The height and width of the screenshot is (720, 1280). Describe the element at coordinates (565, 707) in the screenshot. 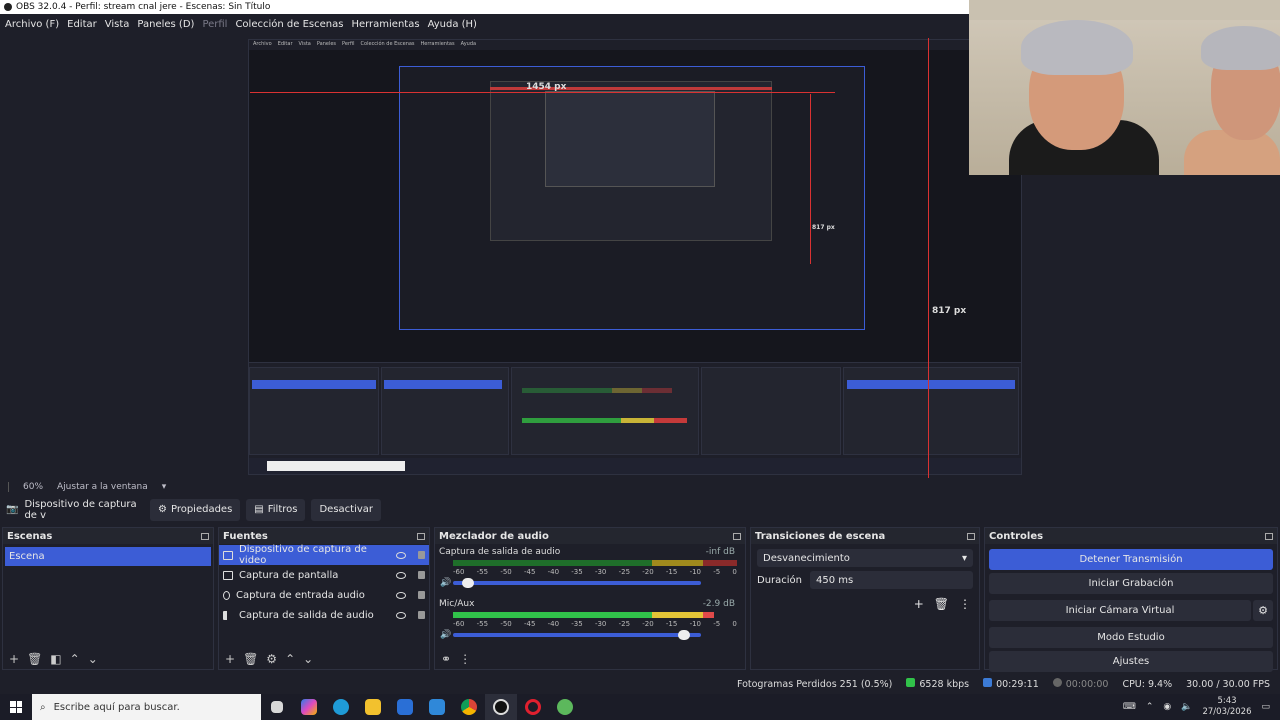

I see `app-green-icon` at that location.